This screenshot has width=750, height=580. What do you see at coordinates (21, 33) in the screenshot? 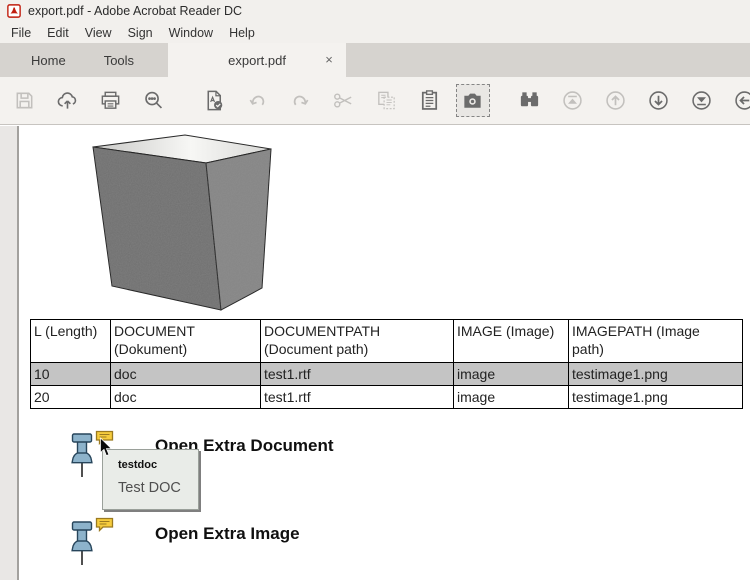
I see `menu-file: File` at bounding box center [21, 33].